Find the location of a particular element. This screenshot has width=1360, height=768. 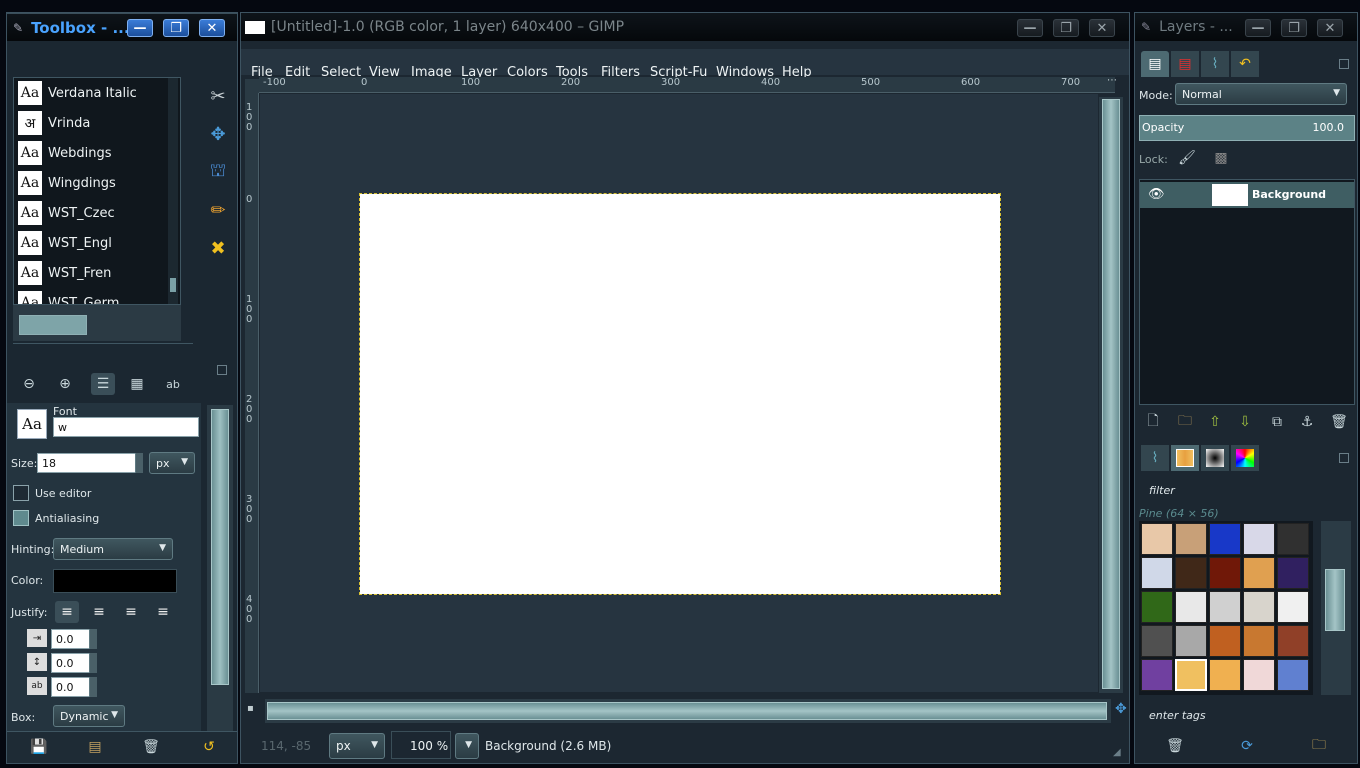

tab-paths: ⌇ is located at coordinates (1215, 64).